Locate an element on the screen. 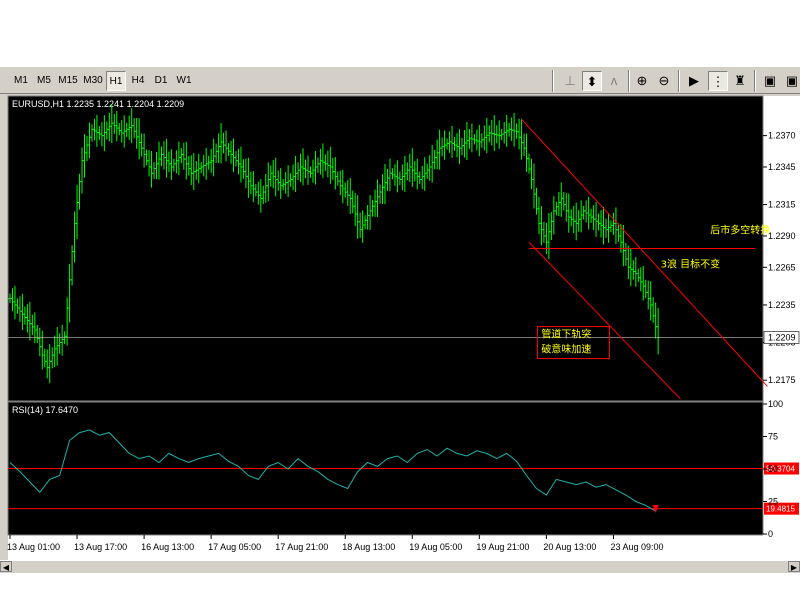 This screenshot has height=600, width=800. price-tick-label: 1.2345 is located at coordinates (782, 167).